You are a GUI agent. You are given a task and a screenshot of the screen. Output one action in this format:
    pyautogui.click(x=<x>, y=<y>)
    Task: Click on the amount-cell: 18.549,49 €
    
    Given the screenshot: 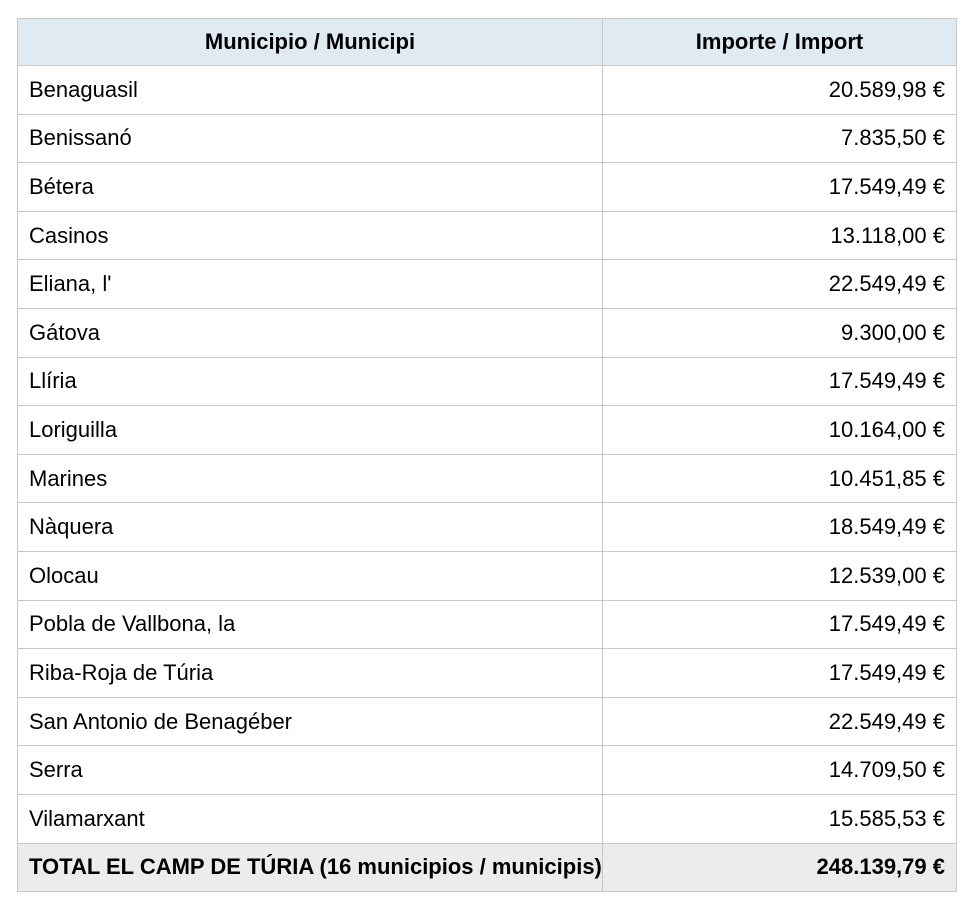 What is the action you would take?
    pyautogui.click(x=779, y=527)
    